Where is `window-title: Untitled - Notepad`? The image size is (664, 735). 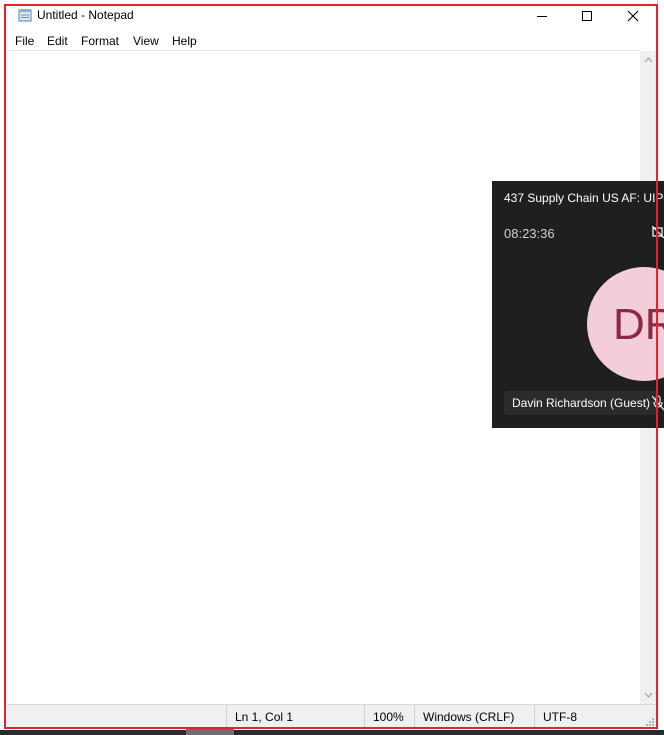
window-title: Untitled - Notepad is located at coordinates (85, 15).